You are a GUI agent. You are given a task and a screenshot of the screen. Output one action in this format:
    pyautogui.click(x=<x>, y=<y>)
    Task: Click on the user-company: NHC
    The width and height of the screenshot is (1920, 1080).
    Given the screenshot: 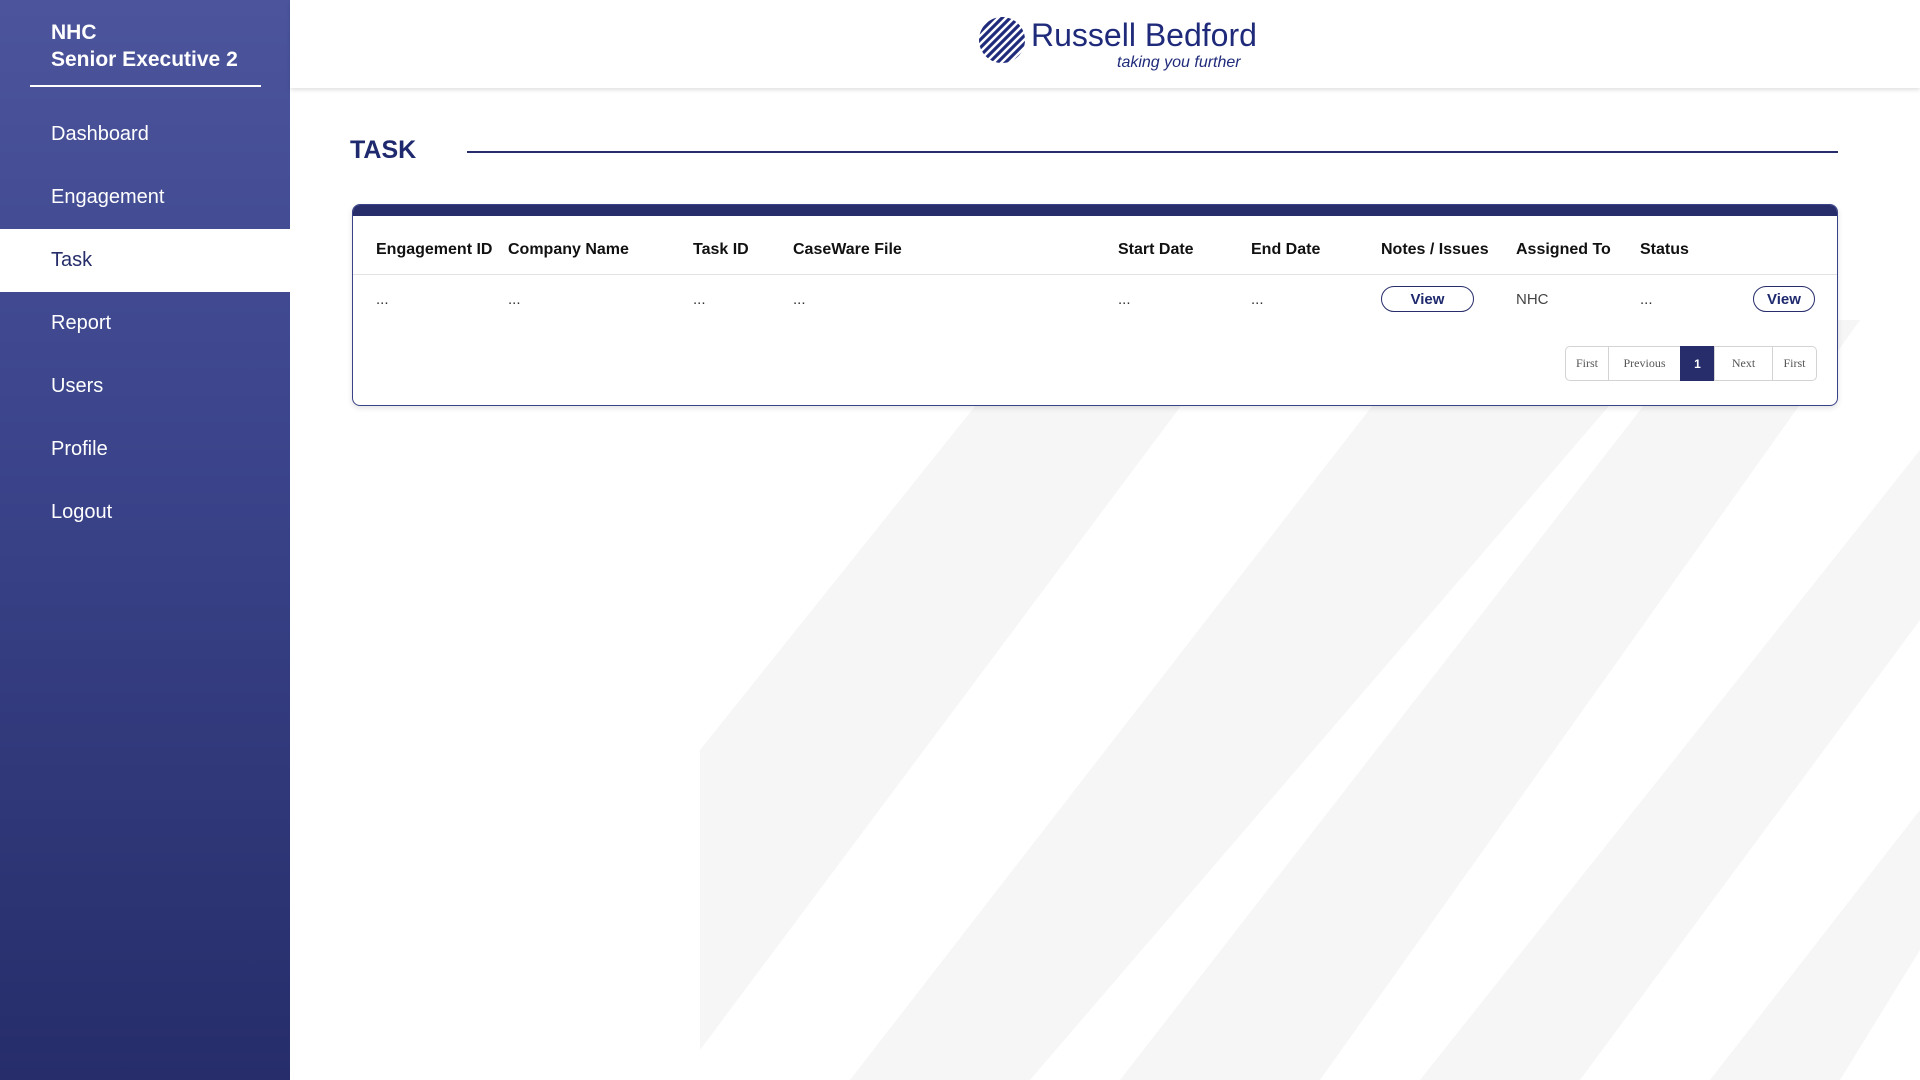 What is the action you would take?
    pyautogui.click(x=74, y=32)
    